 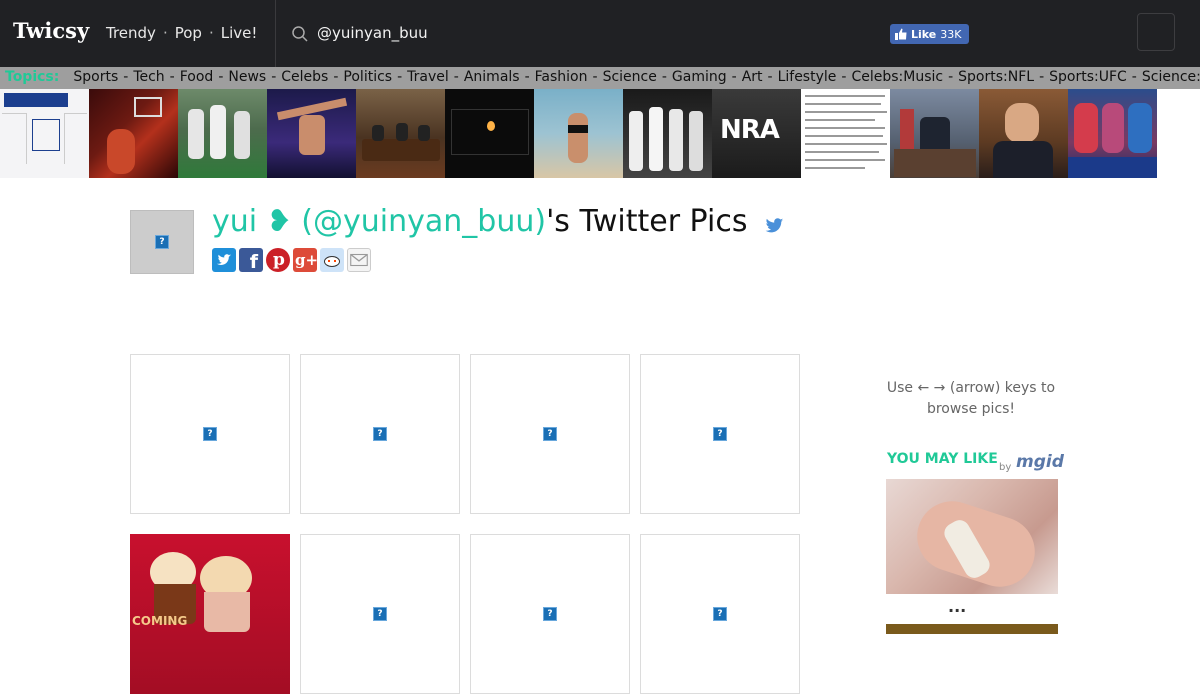 What do you see at coordinates (239, 33) in the screenshot?
I see `nav-live: Live!` at bounding box center [239, 33].